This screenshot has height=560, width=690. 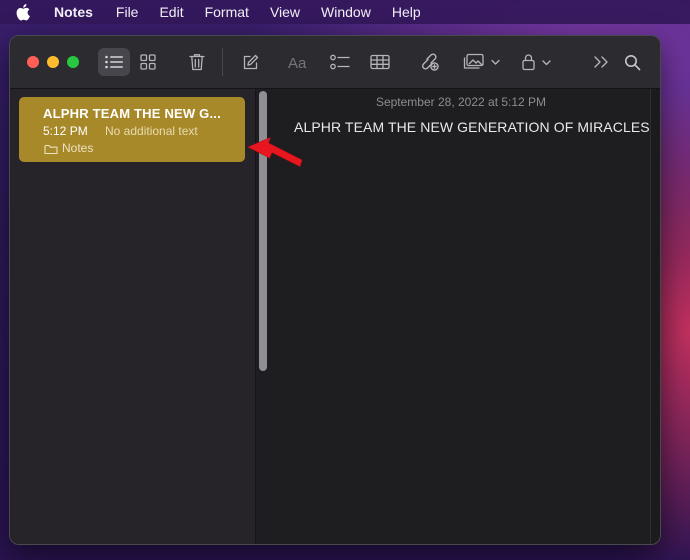 I want to click on media-icon, so click(x=481, y=61).